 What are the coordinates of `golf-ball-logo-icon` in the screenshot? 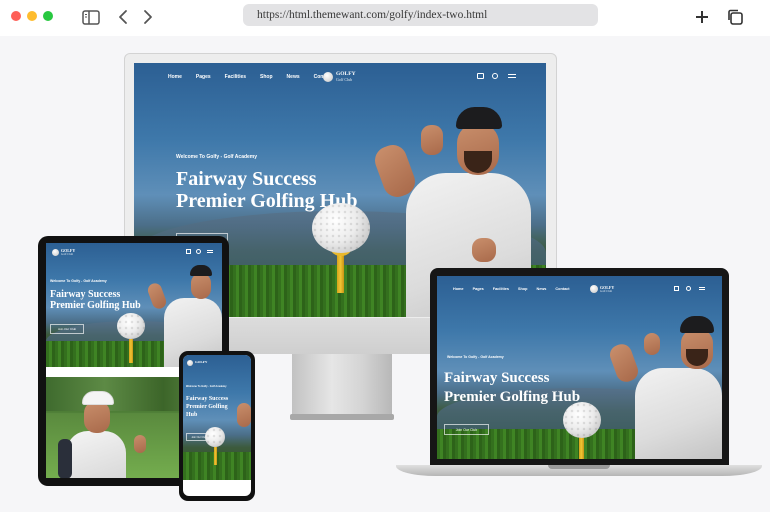 It's located at (328, 77).